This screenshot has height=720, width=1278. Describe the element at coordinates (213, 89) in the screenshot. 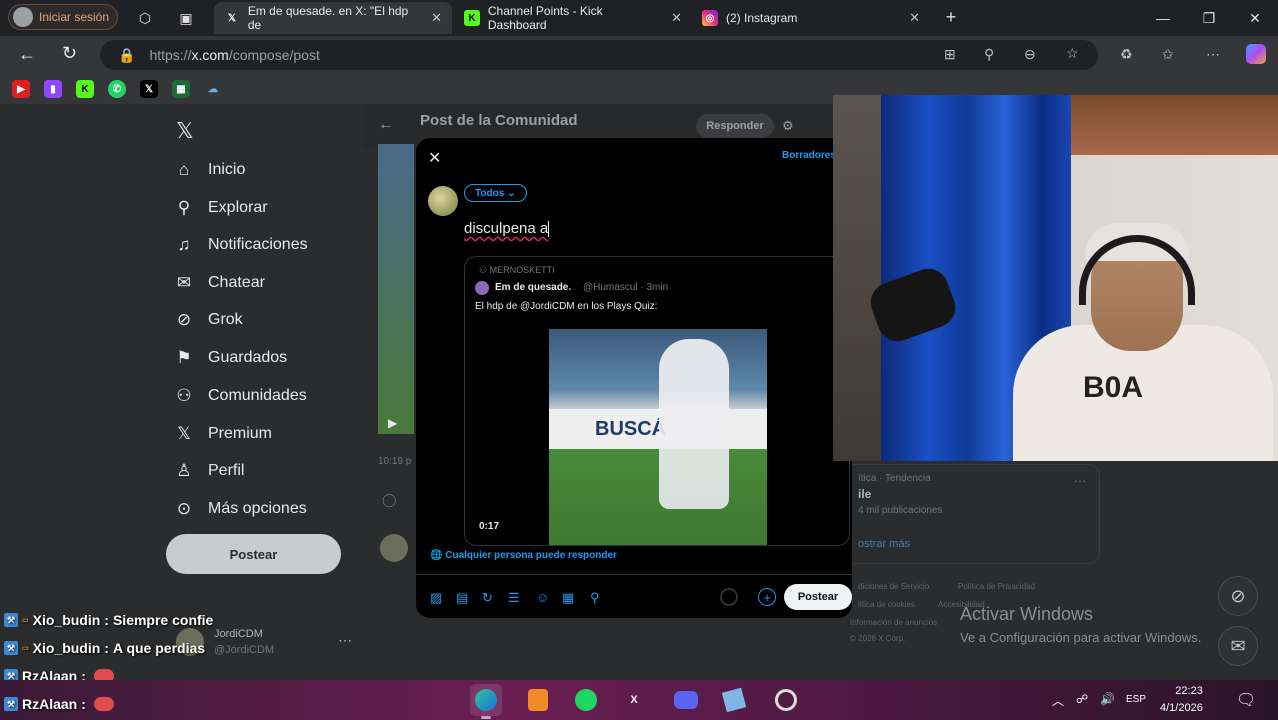

I see `cloud-icon: ☁` at that location.